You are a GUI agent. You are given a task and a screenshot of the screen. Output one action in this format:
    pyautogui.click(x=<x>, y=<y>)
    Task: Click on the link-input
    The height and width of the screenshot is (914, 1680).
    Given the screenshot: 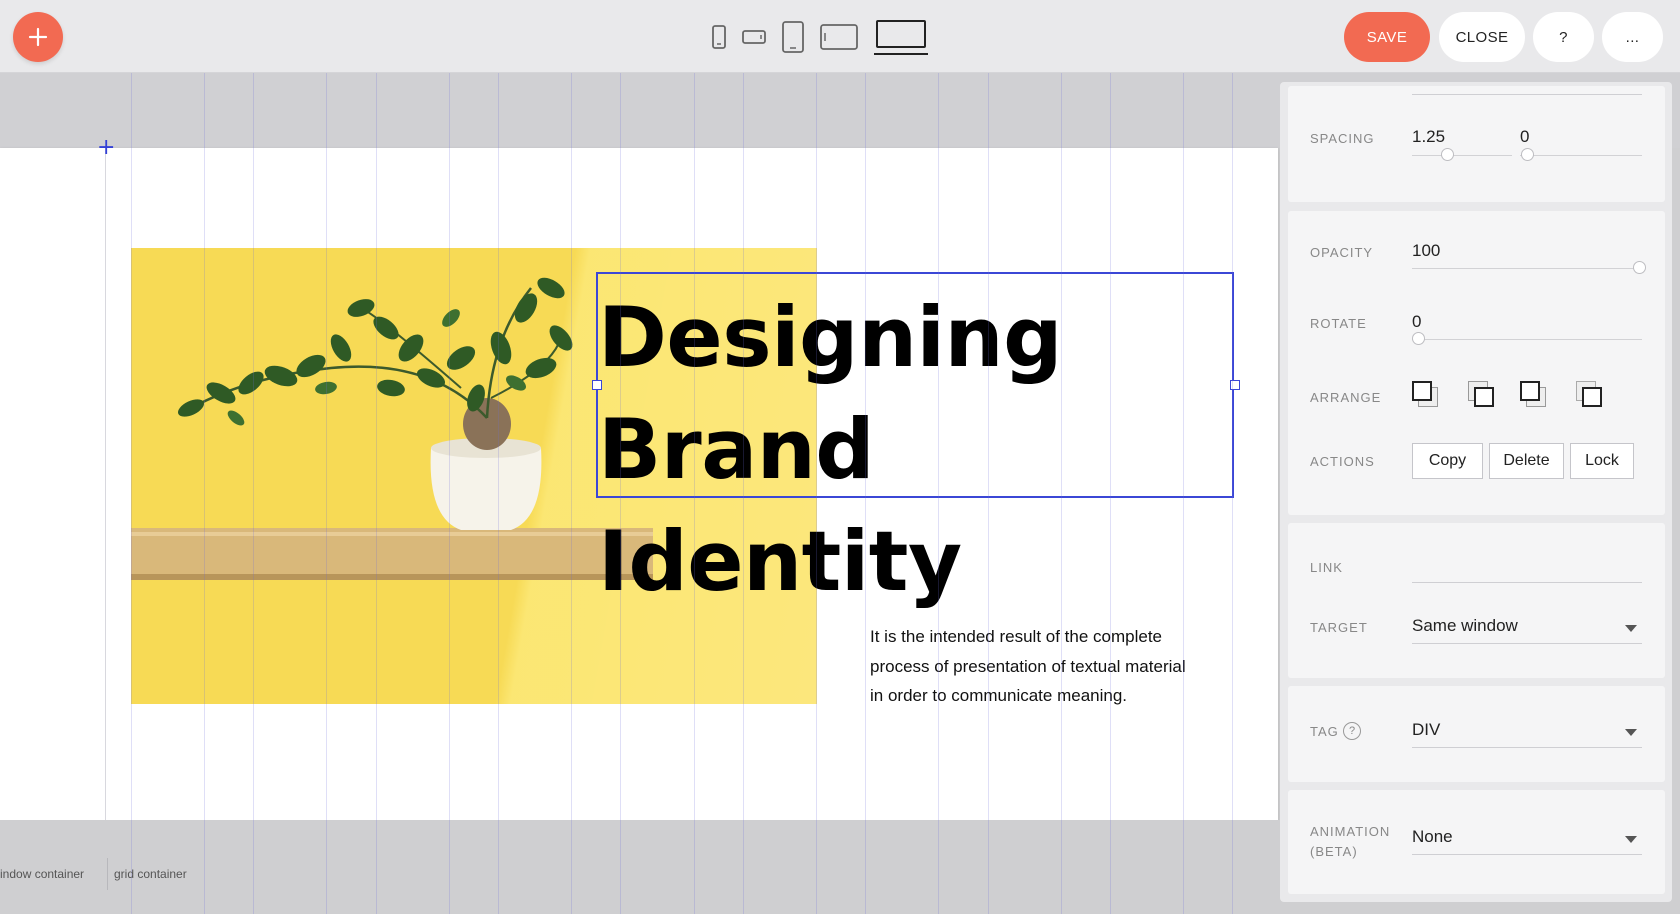 What is the action you would take?
    pyautogui.click(x=1527, y=566)
    